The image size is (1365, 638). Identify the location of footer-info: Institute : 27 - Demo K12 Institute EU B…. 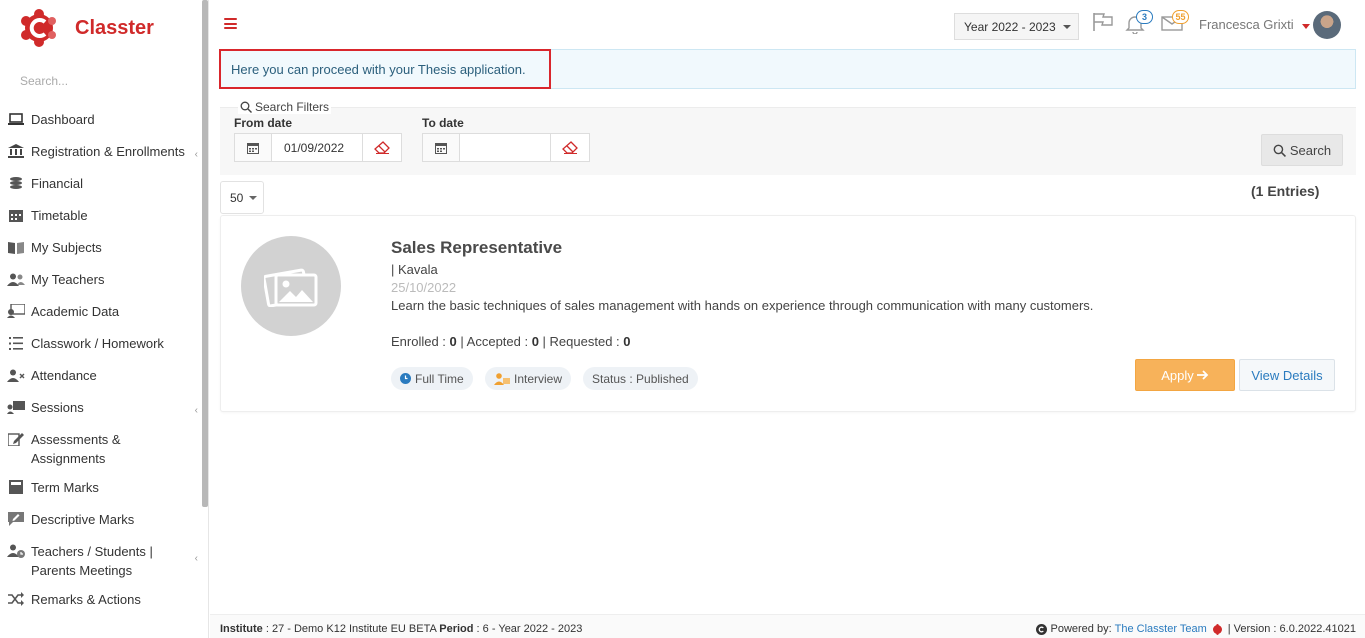
(401, 629).